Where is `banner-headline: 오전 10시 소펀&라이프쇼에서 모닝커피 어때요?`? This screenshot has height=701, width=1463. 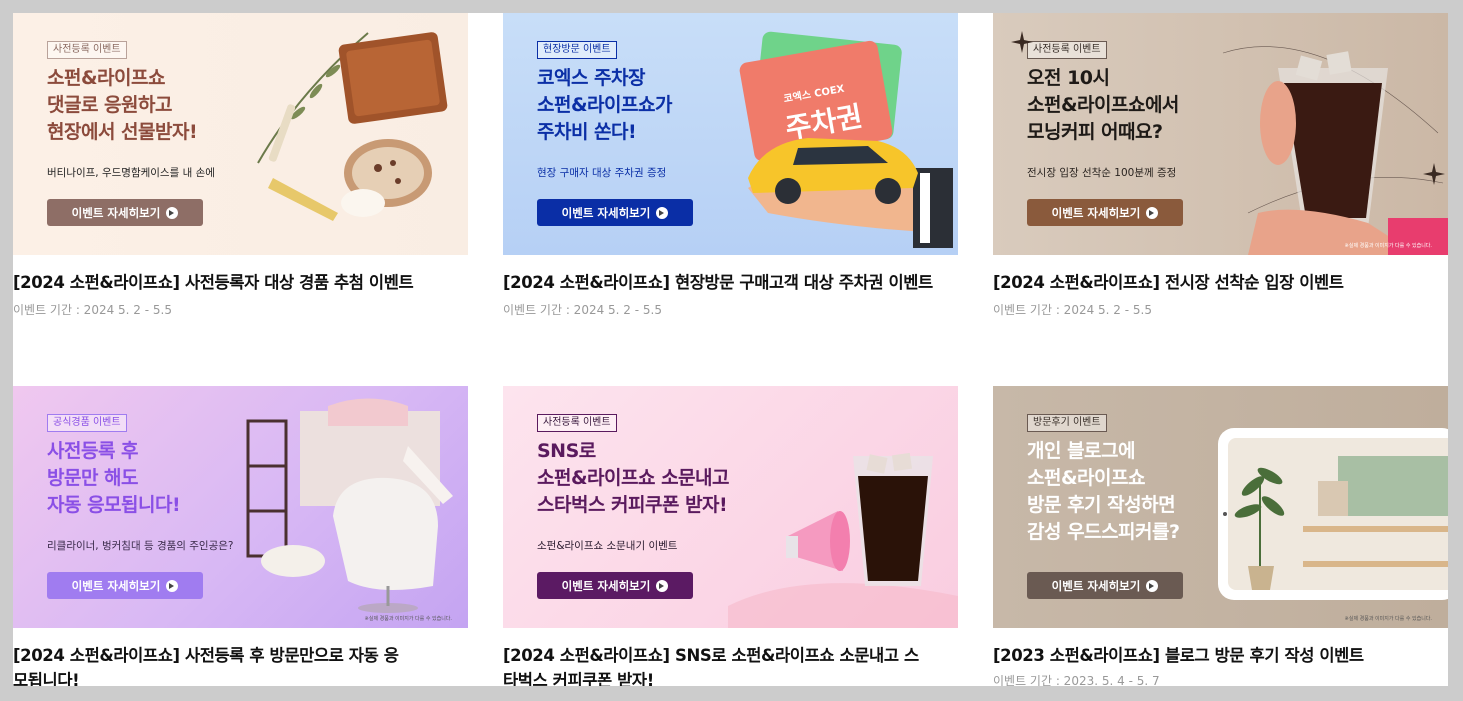
banner-headline: 오전 10시 소펀&라이프쇼에서 모닝커피 어때요? is located at coordinates (1103, 105).